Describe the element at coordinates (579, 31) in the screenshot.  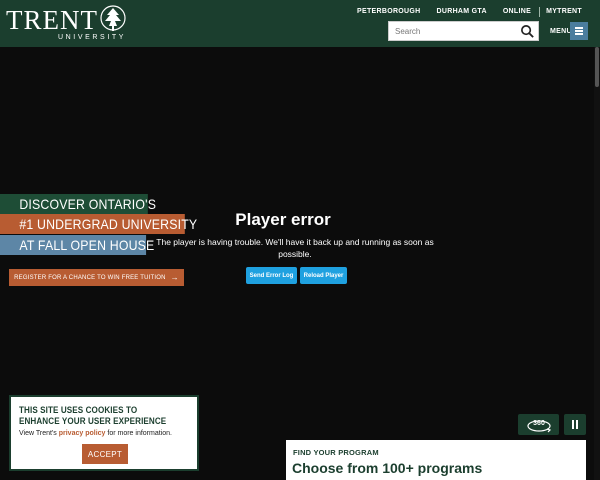
I see `hamburger-icon` at that location.